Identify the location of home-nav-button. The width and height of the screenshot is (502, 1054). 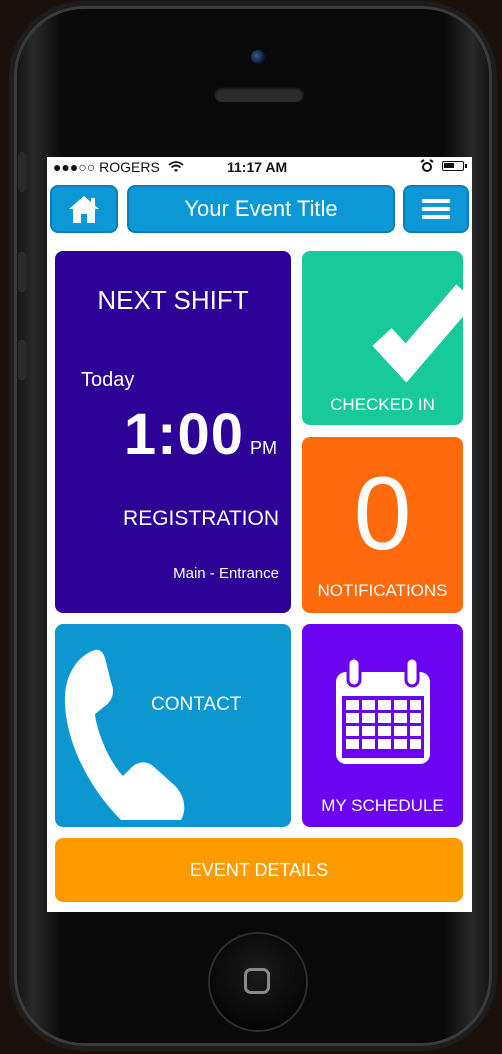
(84, 209).